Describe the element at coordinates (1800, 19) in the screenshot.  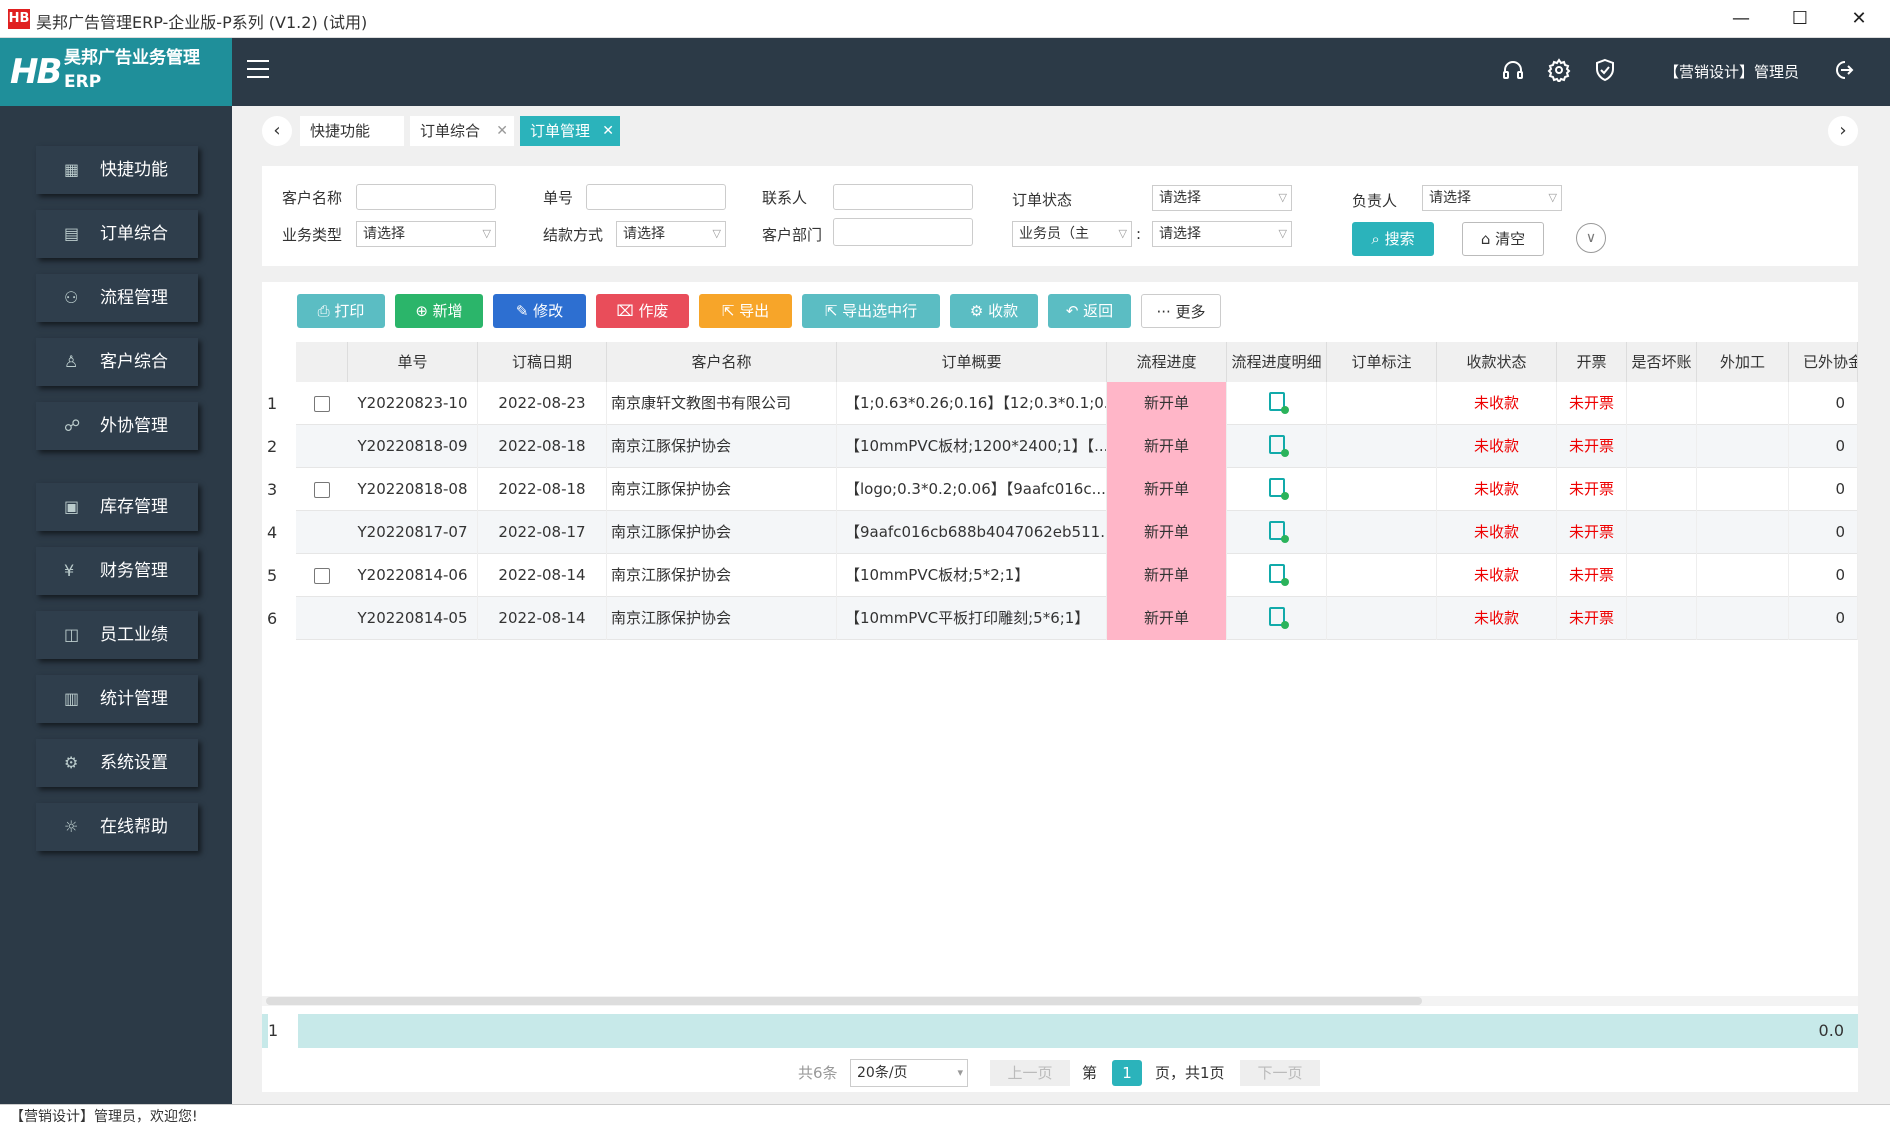
I see `maximize-button: ☐` at that location.